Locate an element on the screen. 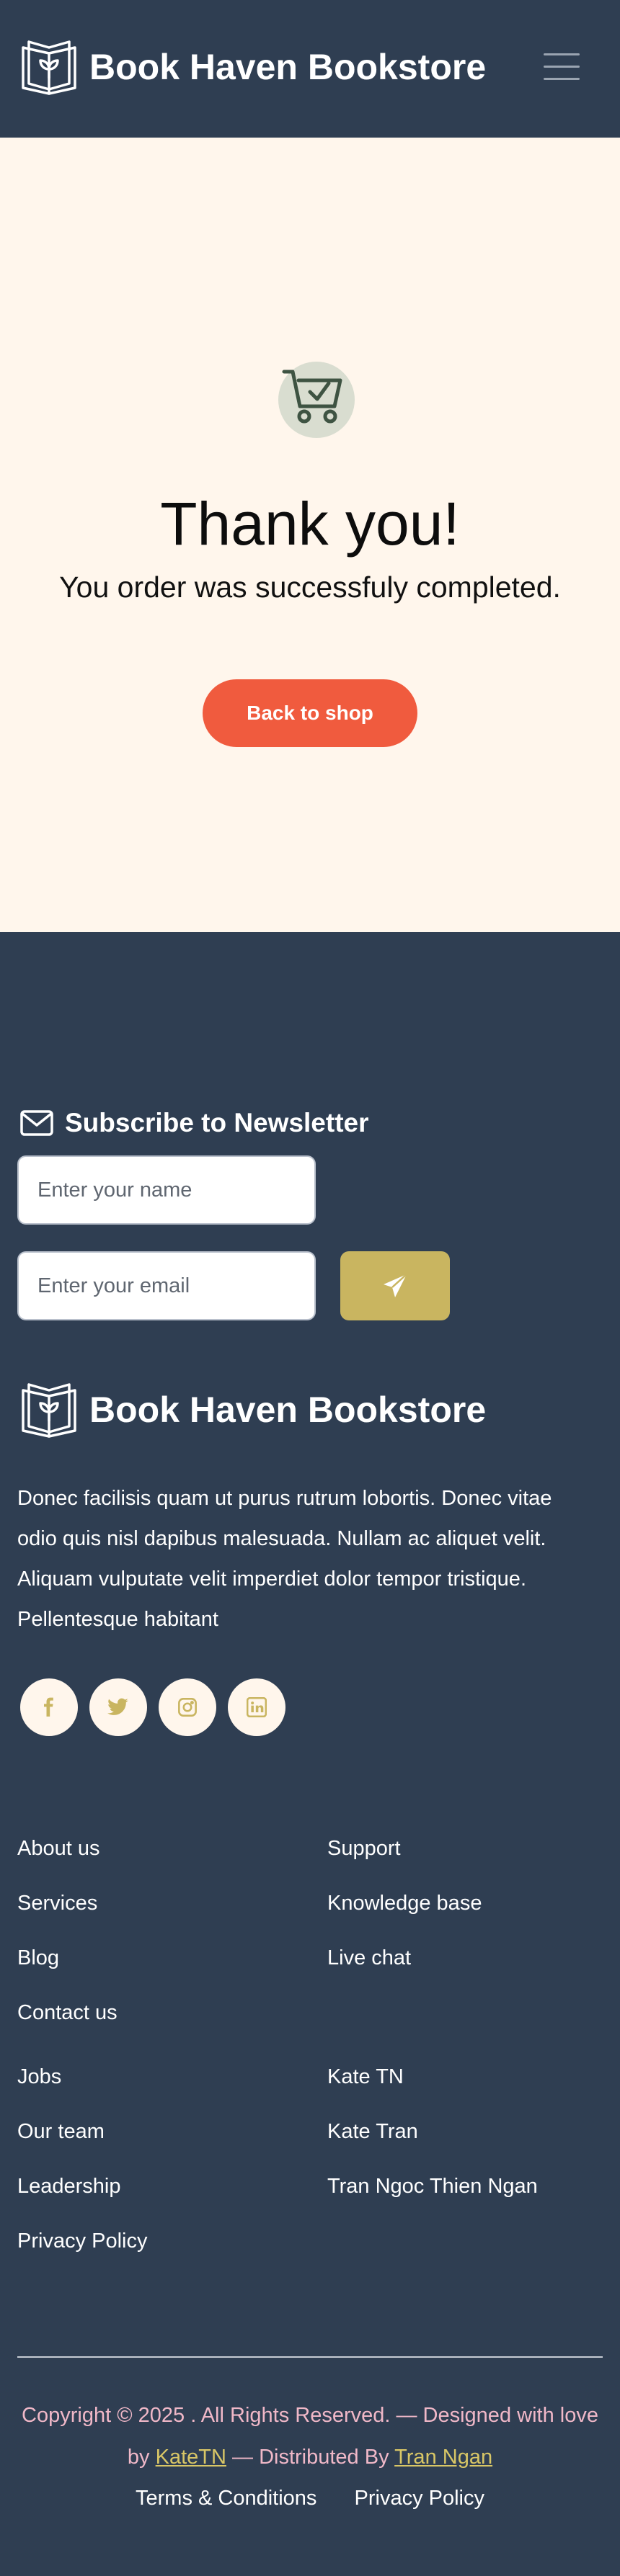 Image resolution: width=620 pixels, height=2576 pixels. distributor-link: Tran Ngan is located at coordinates (443, 2457).